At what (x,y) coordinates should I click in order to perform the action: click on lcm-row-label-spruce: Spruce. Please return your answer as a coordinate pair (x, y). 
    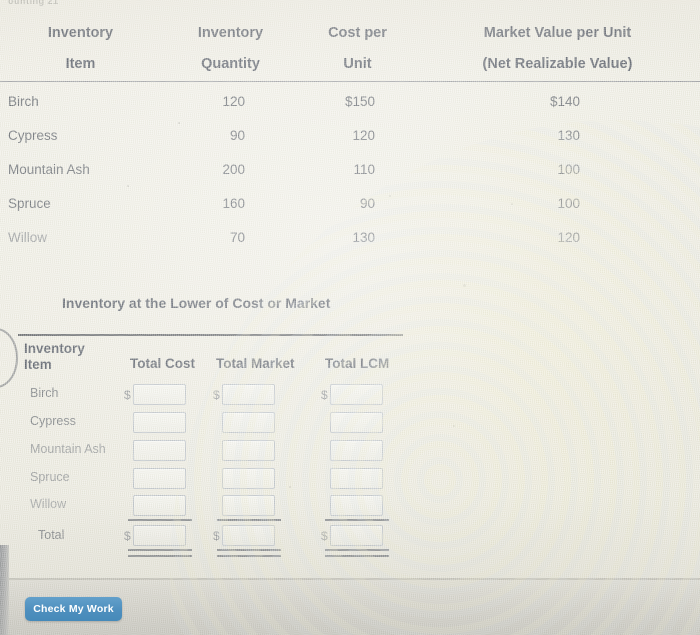
    Looking at the image, I should click on (50, 477).